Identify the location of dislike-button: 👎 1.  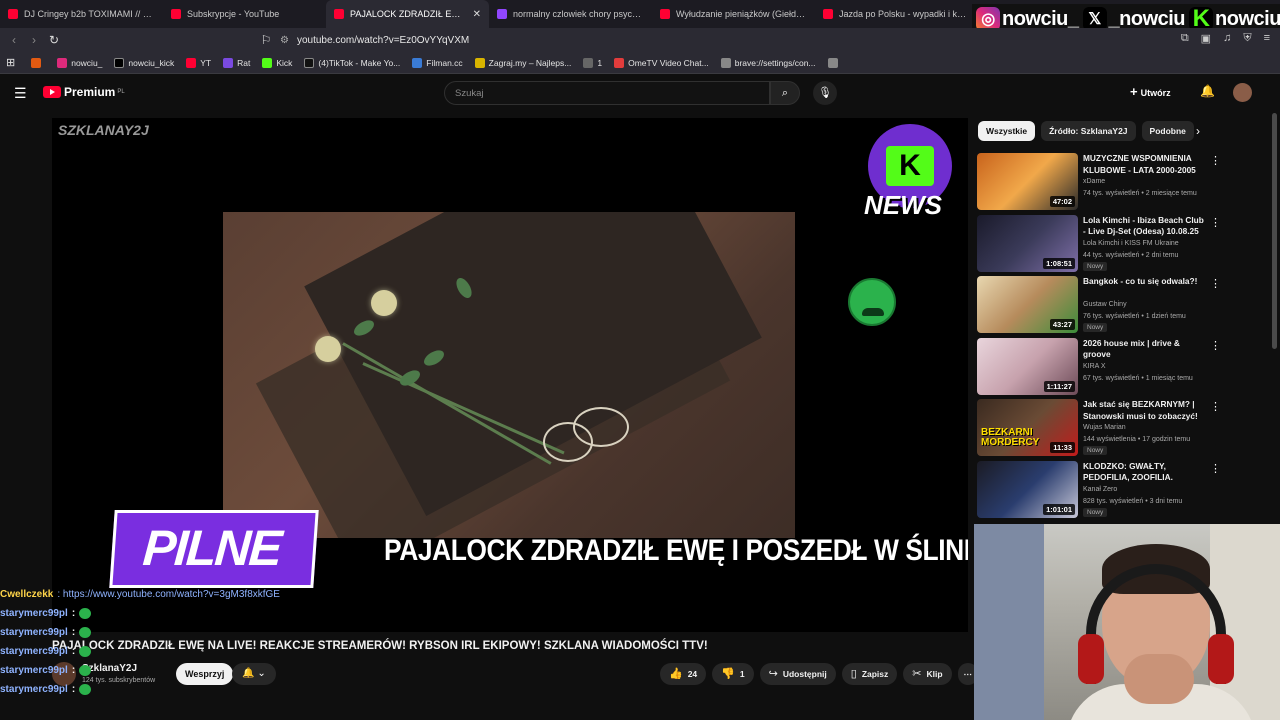
(733, 674).